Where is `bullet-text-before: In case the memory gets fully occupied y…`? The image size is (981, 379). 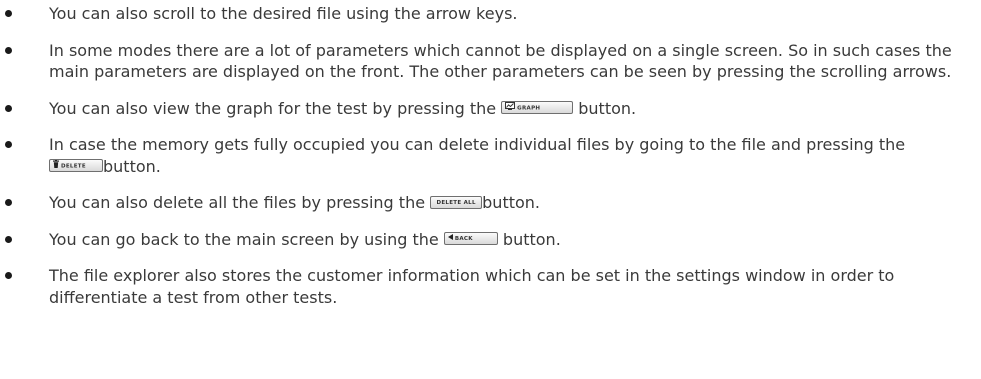 bullet-text-before: In case the memory gets fully occupied y… is located at coordinates (477, 144).